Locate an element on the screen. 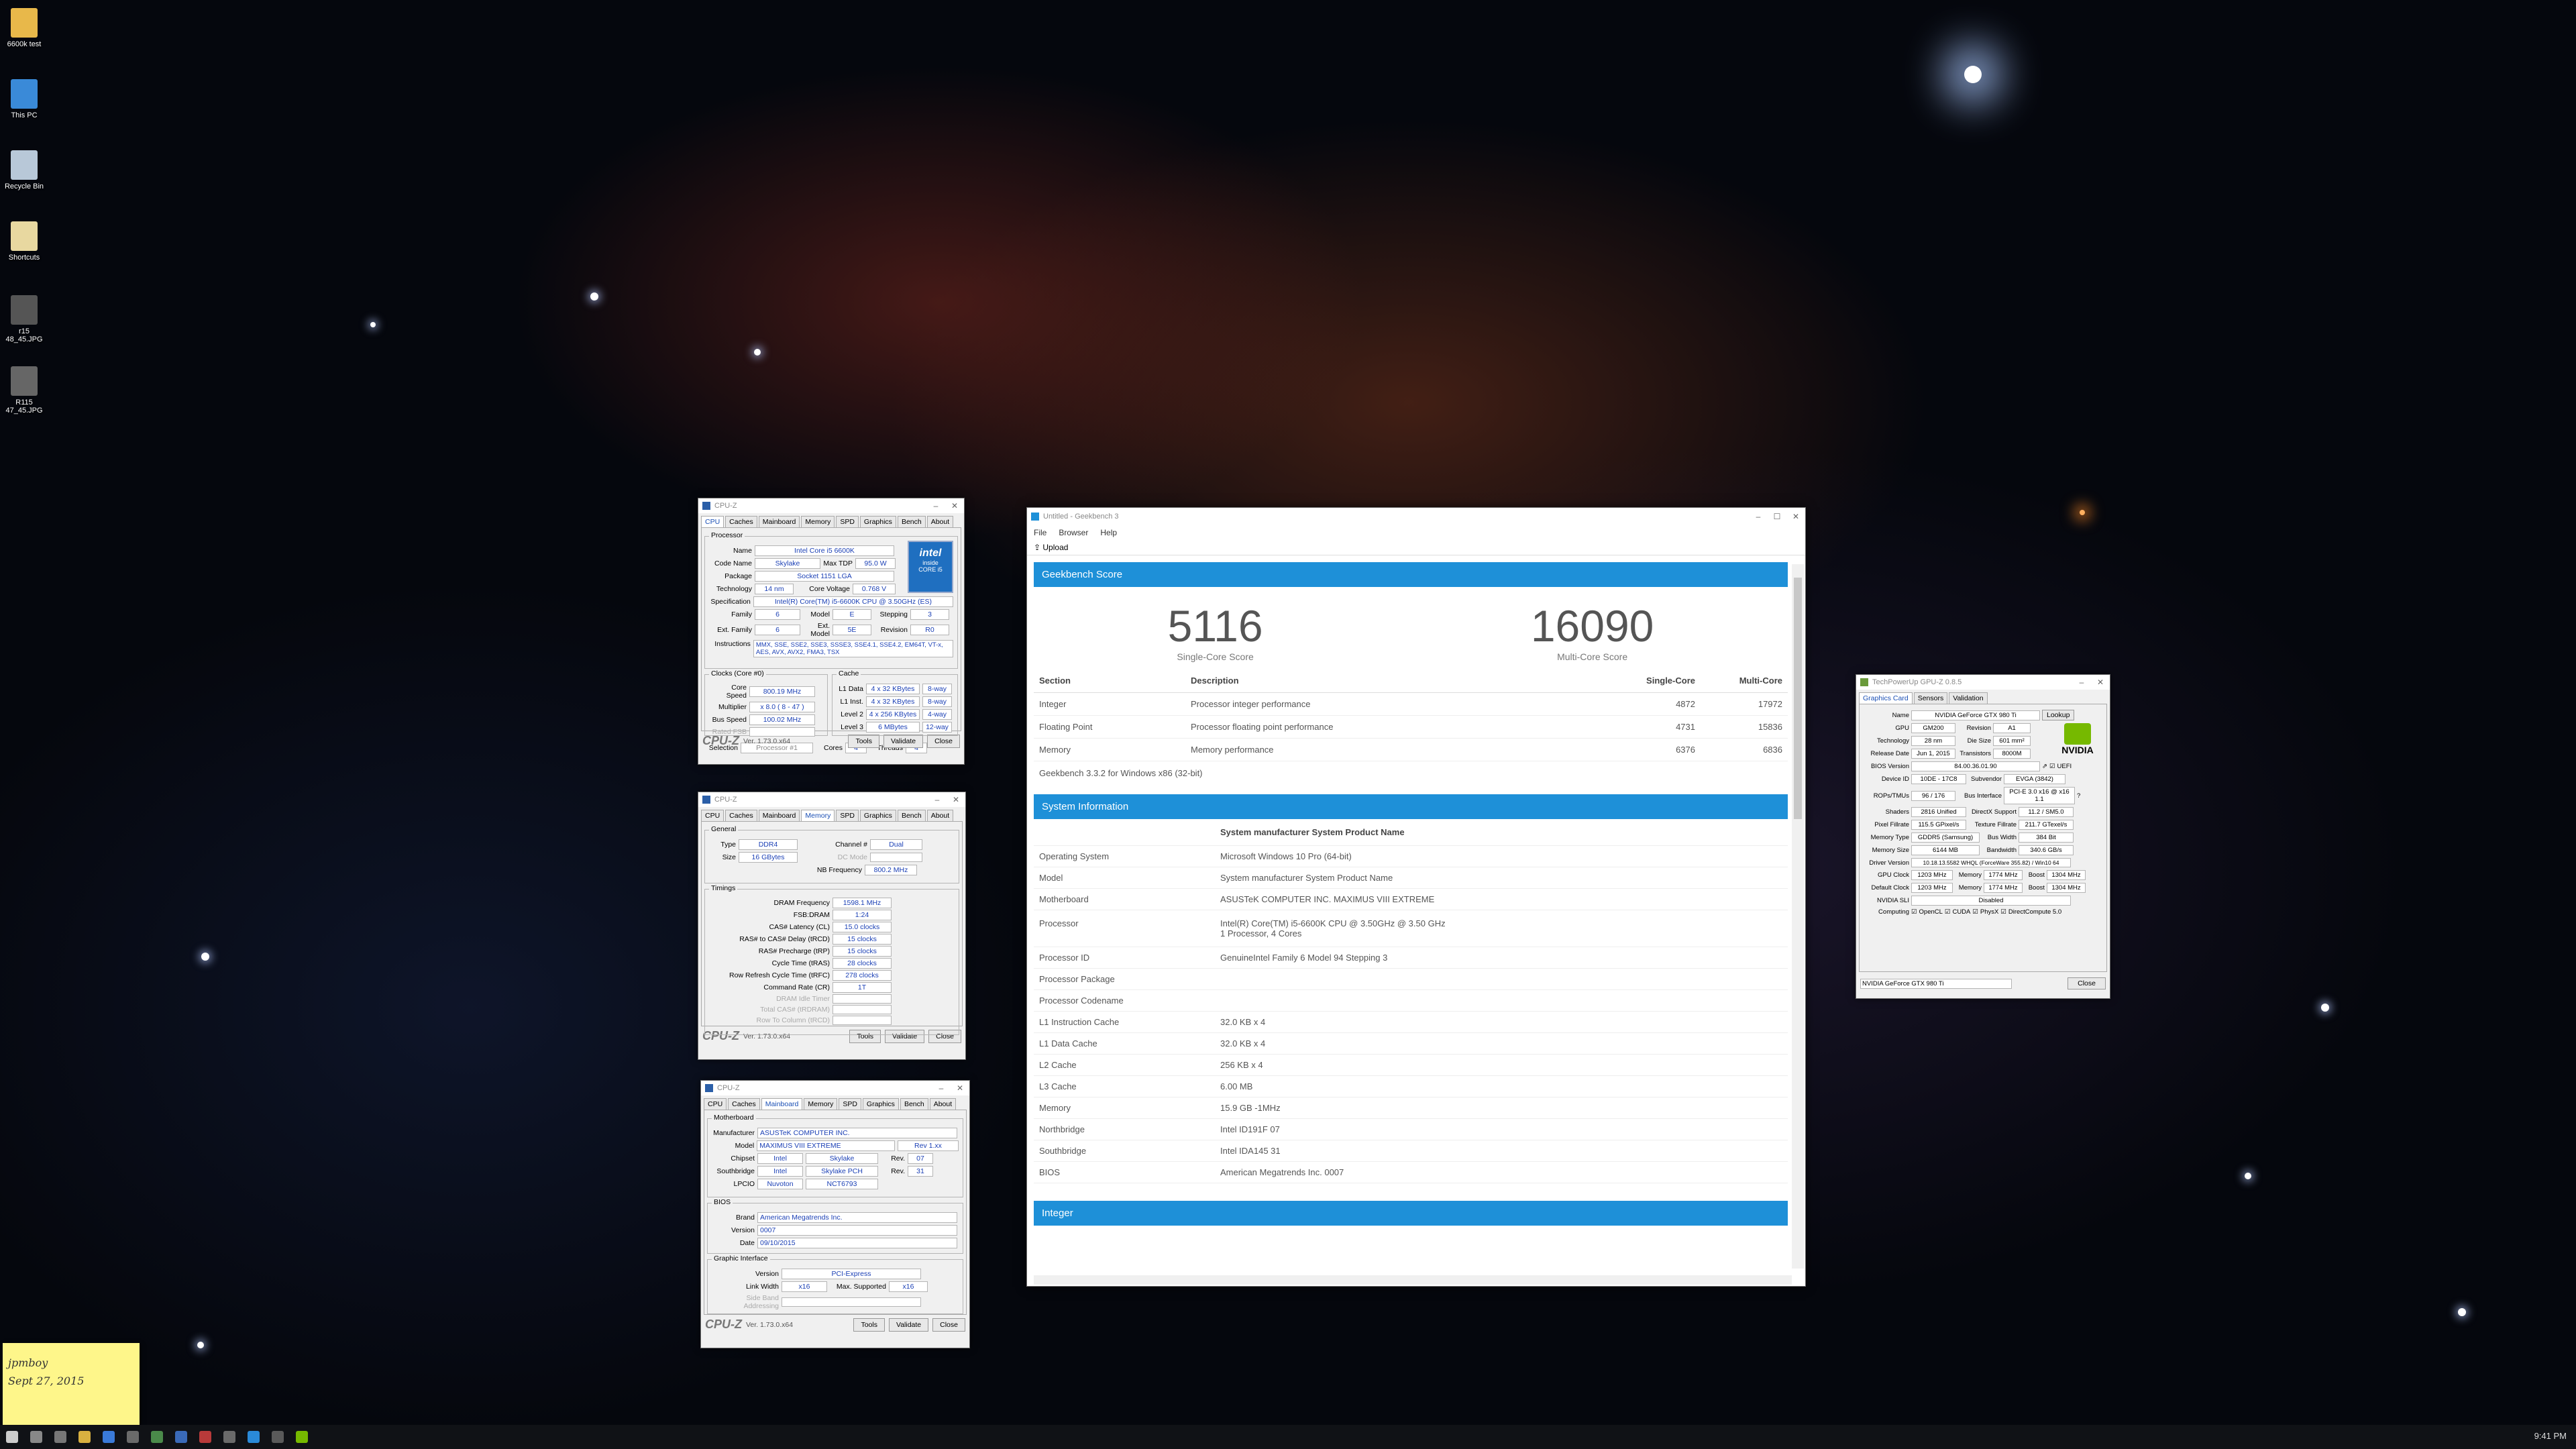 This screenshot has height=1449, width=2576. tab-graphics-card: Graphics Card is located at coordinates (1886, 698).